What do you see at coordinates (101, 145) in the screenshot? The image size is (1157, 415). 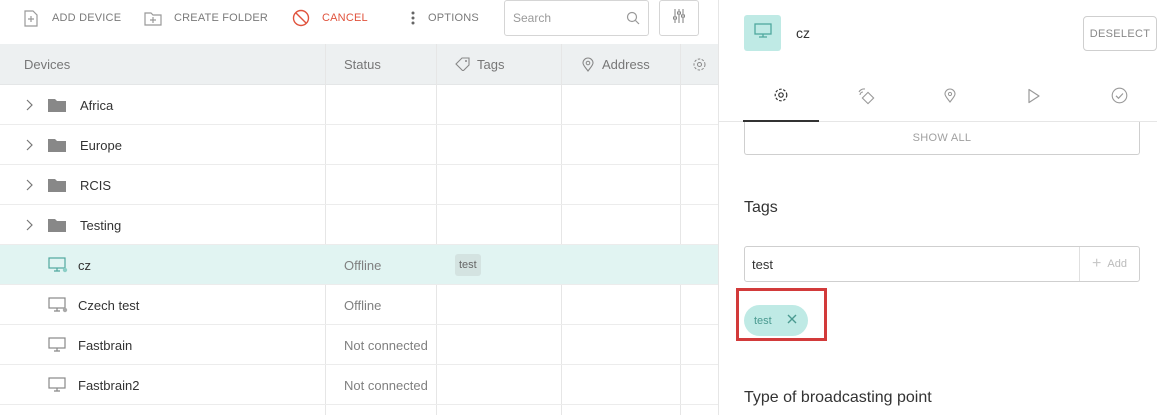 I see `folder-name: Europe` at bounding box center [101, 145].